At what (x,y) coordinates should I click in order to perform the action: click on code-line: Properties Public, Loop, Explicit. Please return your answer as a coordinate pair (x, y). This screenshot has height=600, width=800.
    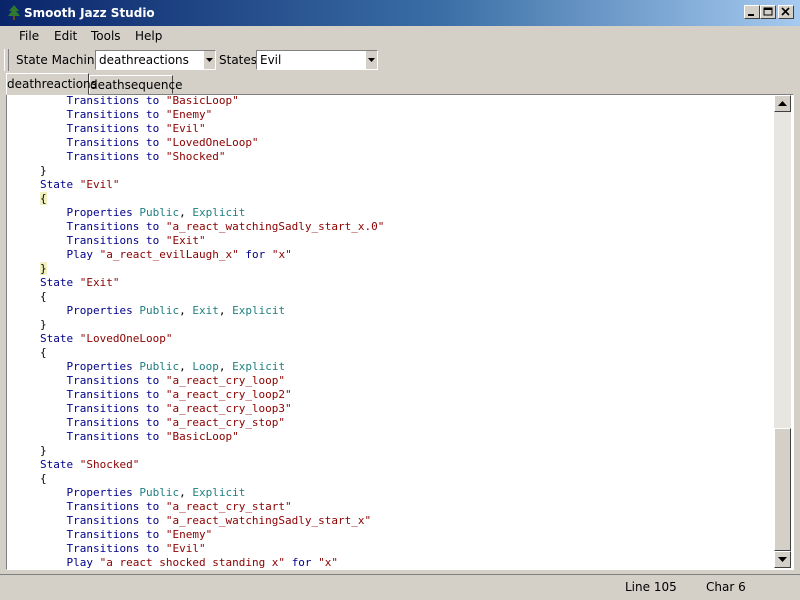
    Looking at the image, I should click on (163, 367).